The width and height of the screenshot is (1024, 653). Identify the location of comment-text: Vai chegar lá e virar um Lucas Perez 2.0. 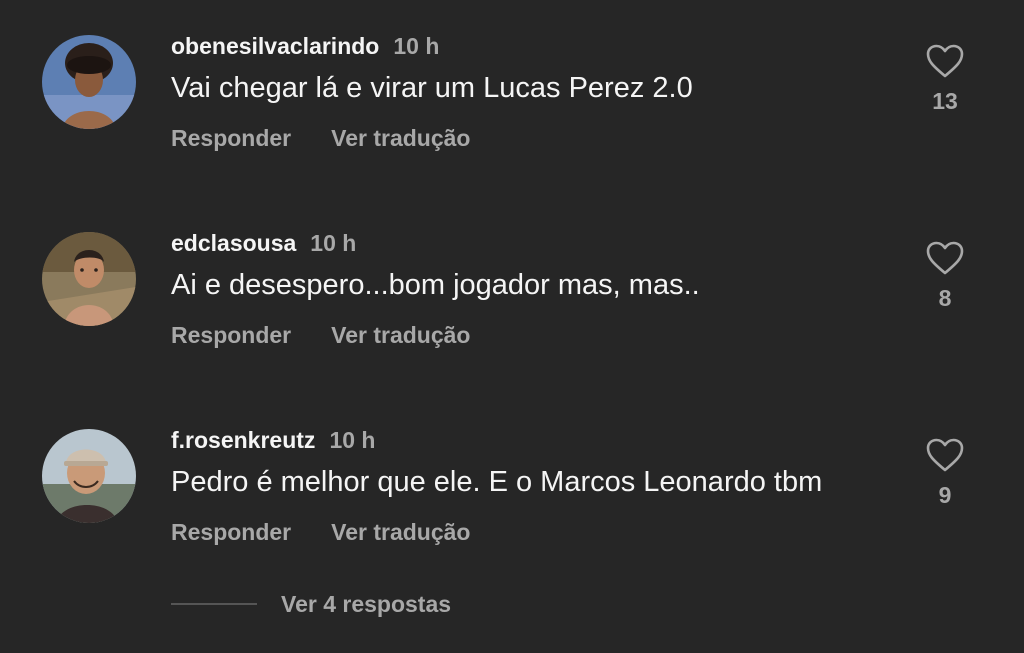
(432, 88).